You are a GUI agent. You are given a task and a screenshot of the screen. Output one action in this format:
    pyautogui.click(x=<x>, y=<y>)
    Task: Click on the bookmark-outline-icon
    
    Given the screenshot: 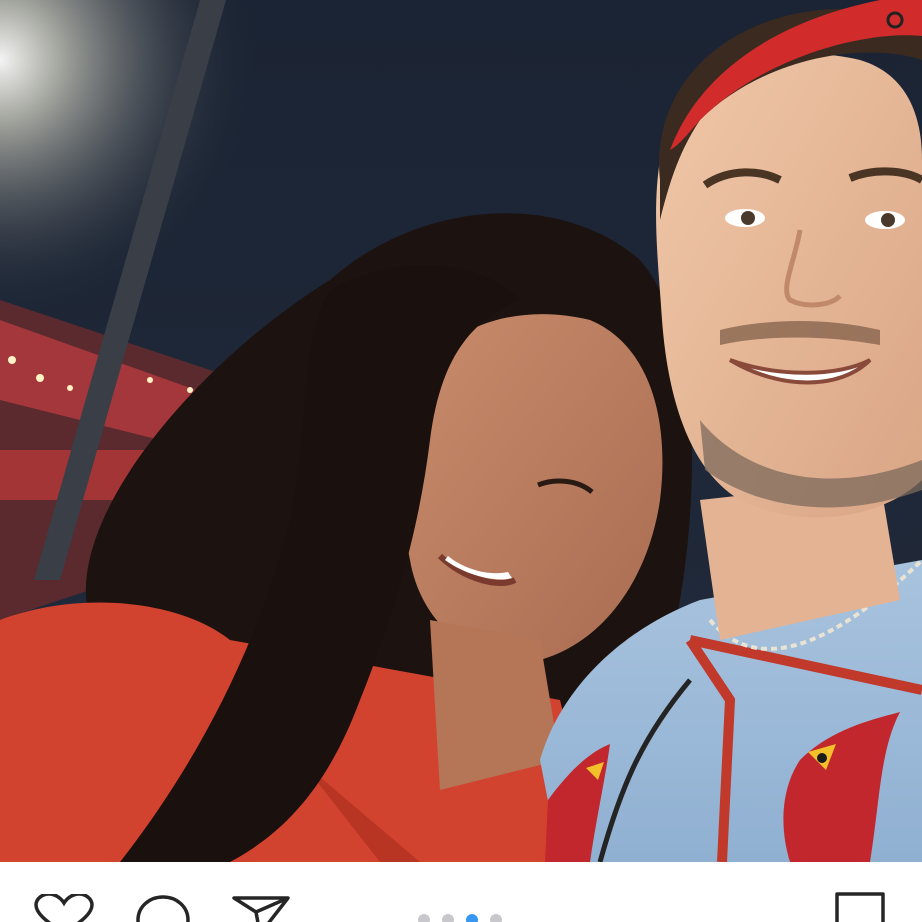 What is the action you would take?
    pyautogui.click(x=860, y=907)
    